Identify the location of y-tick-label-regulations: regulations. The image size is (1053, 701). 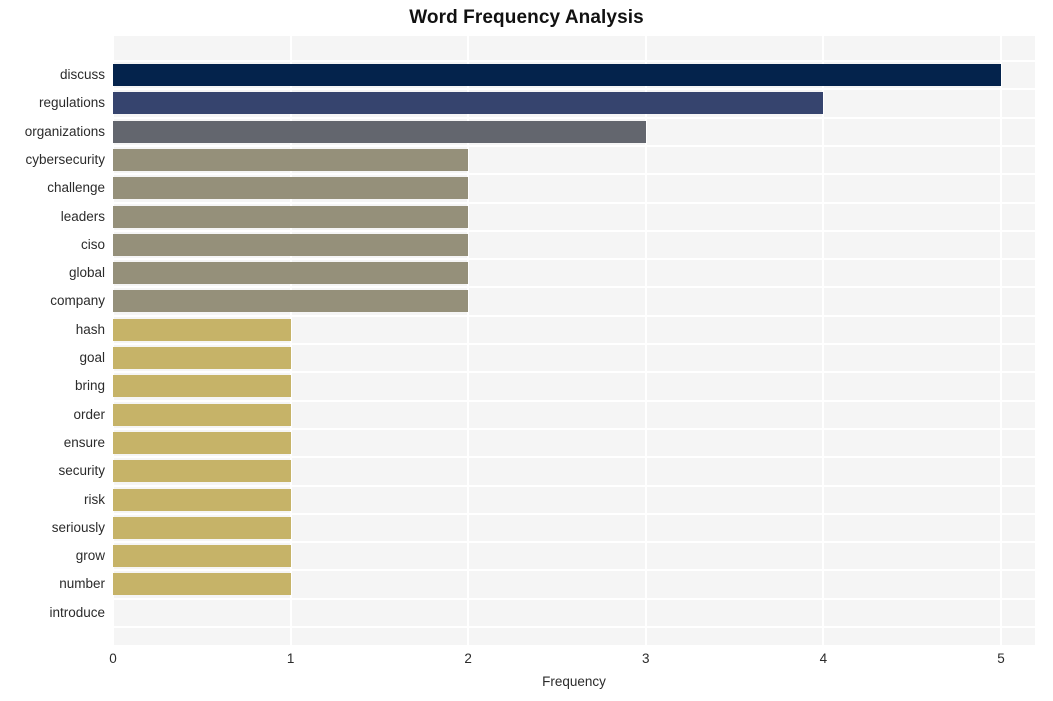
(71, 103).